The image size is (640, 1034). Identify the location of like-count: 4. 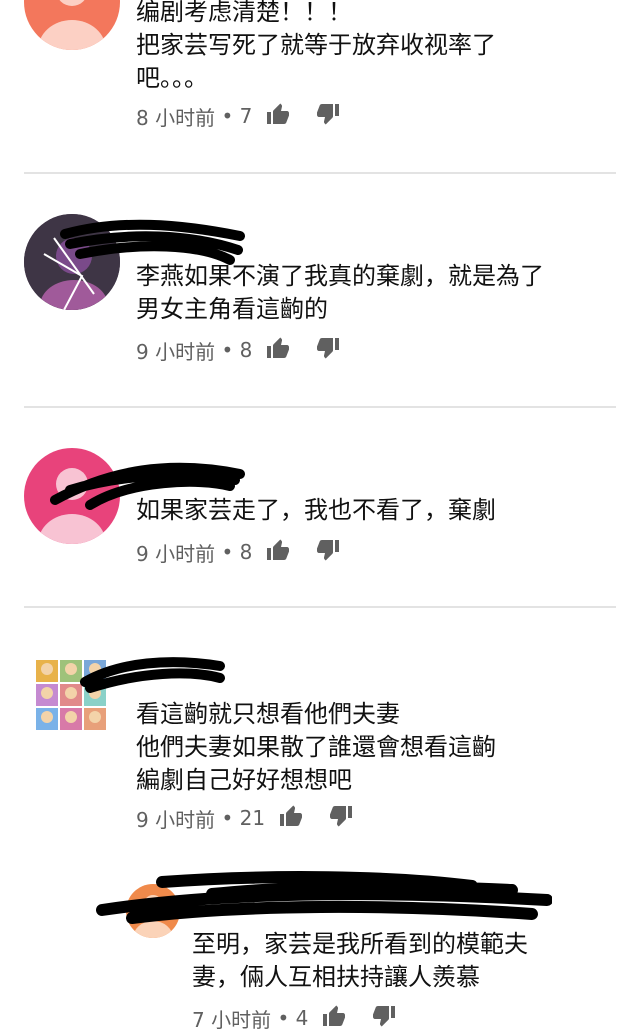
(302, 1018).